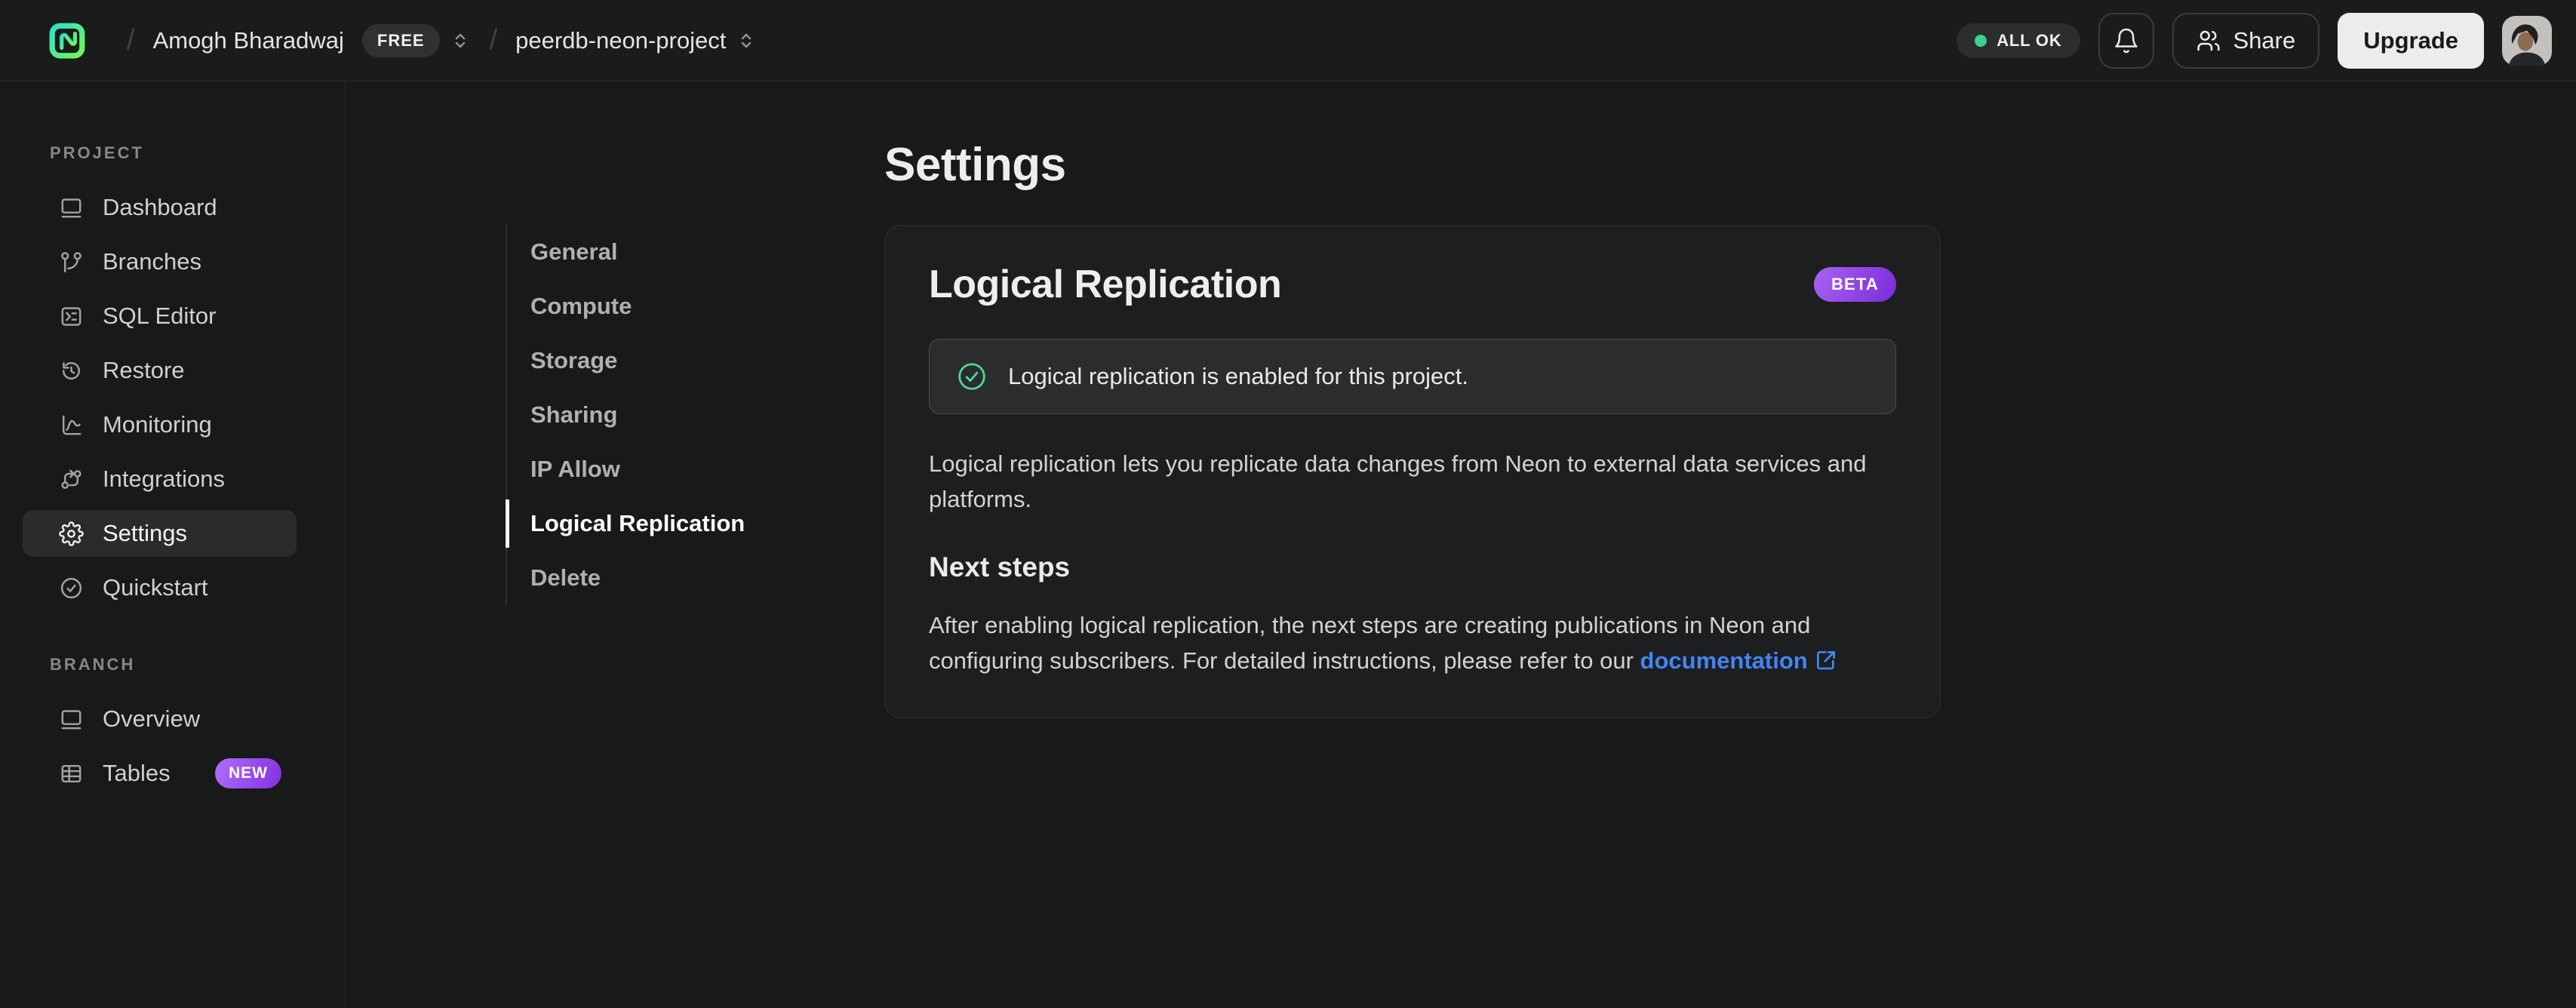 This screenshot has height=1008, width=2576. I want to click on dashboard-icon, so click(71, 207).